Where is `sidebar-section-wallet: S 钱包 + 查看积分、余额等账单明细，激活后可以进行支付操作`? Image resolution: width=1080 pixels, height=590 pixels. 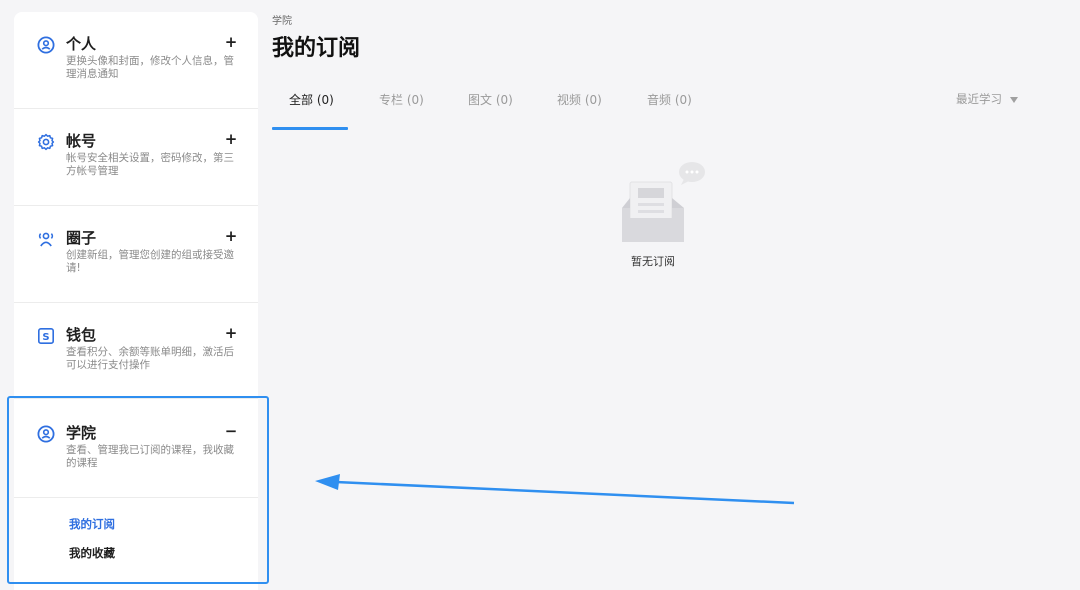
sidebar-section-wallet: S 钱包 + 查看积分、余额等账单明细，激活后可以进行支付操作 is located at coordinates (136, 351).